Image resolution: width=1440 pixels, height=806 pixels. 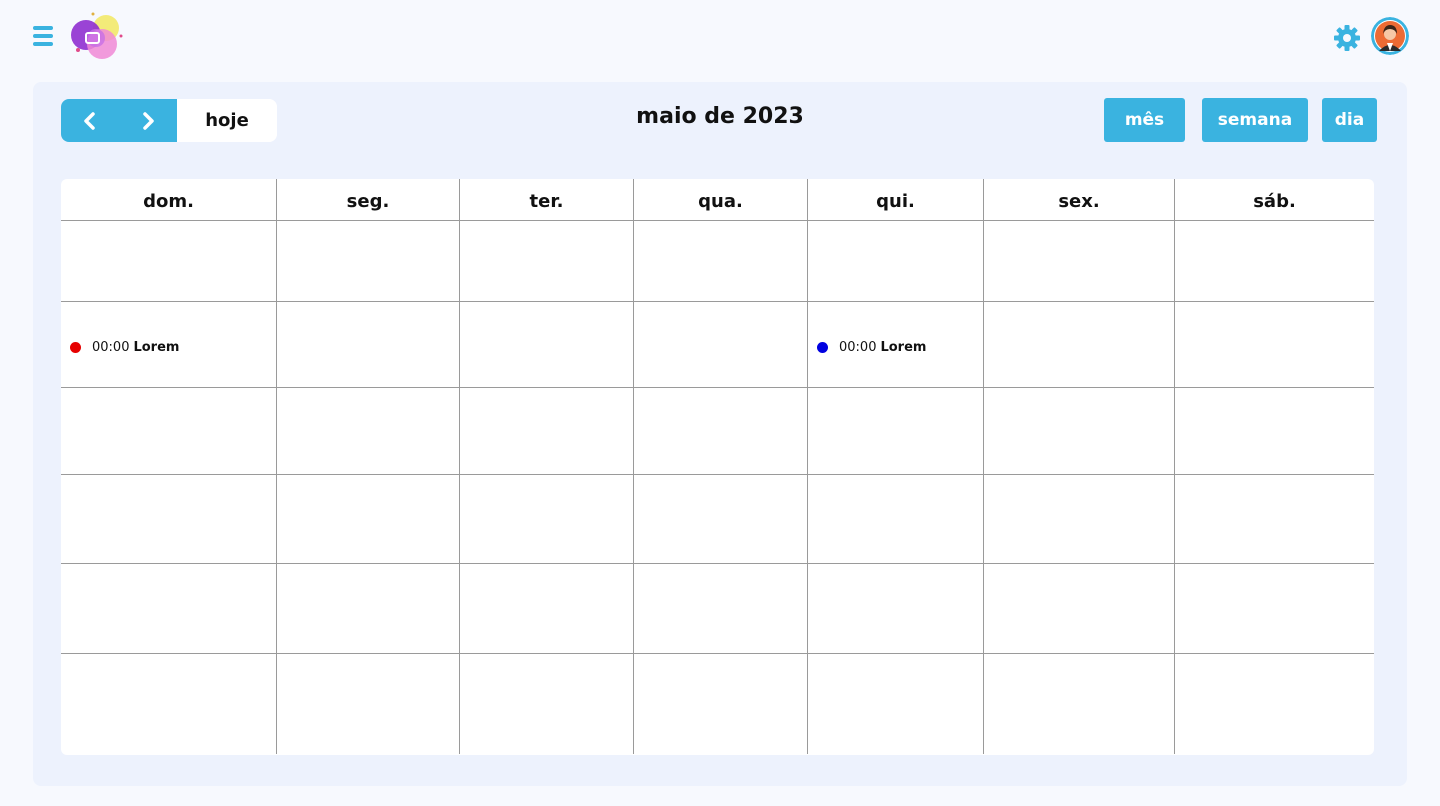 I want to click on weekday-header-row: dom. seg. ter. qua. qui. sex. sáb., so click(x=717, y=200).